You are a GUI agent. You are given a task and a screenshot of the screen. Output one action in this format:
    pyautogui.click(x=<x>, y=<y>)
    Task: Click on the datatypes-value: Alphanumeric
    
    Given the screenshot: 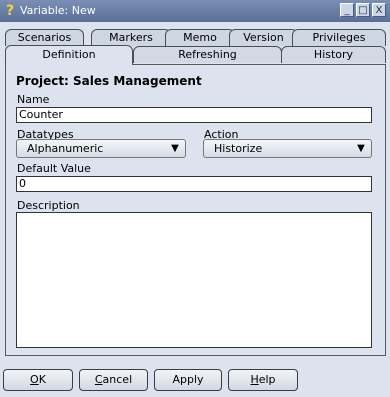 What is the action you would take?
    pyautogui.click(x=65, y=148)
    